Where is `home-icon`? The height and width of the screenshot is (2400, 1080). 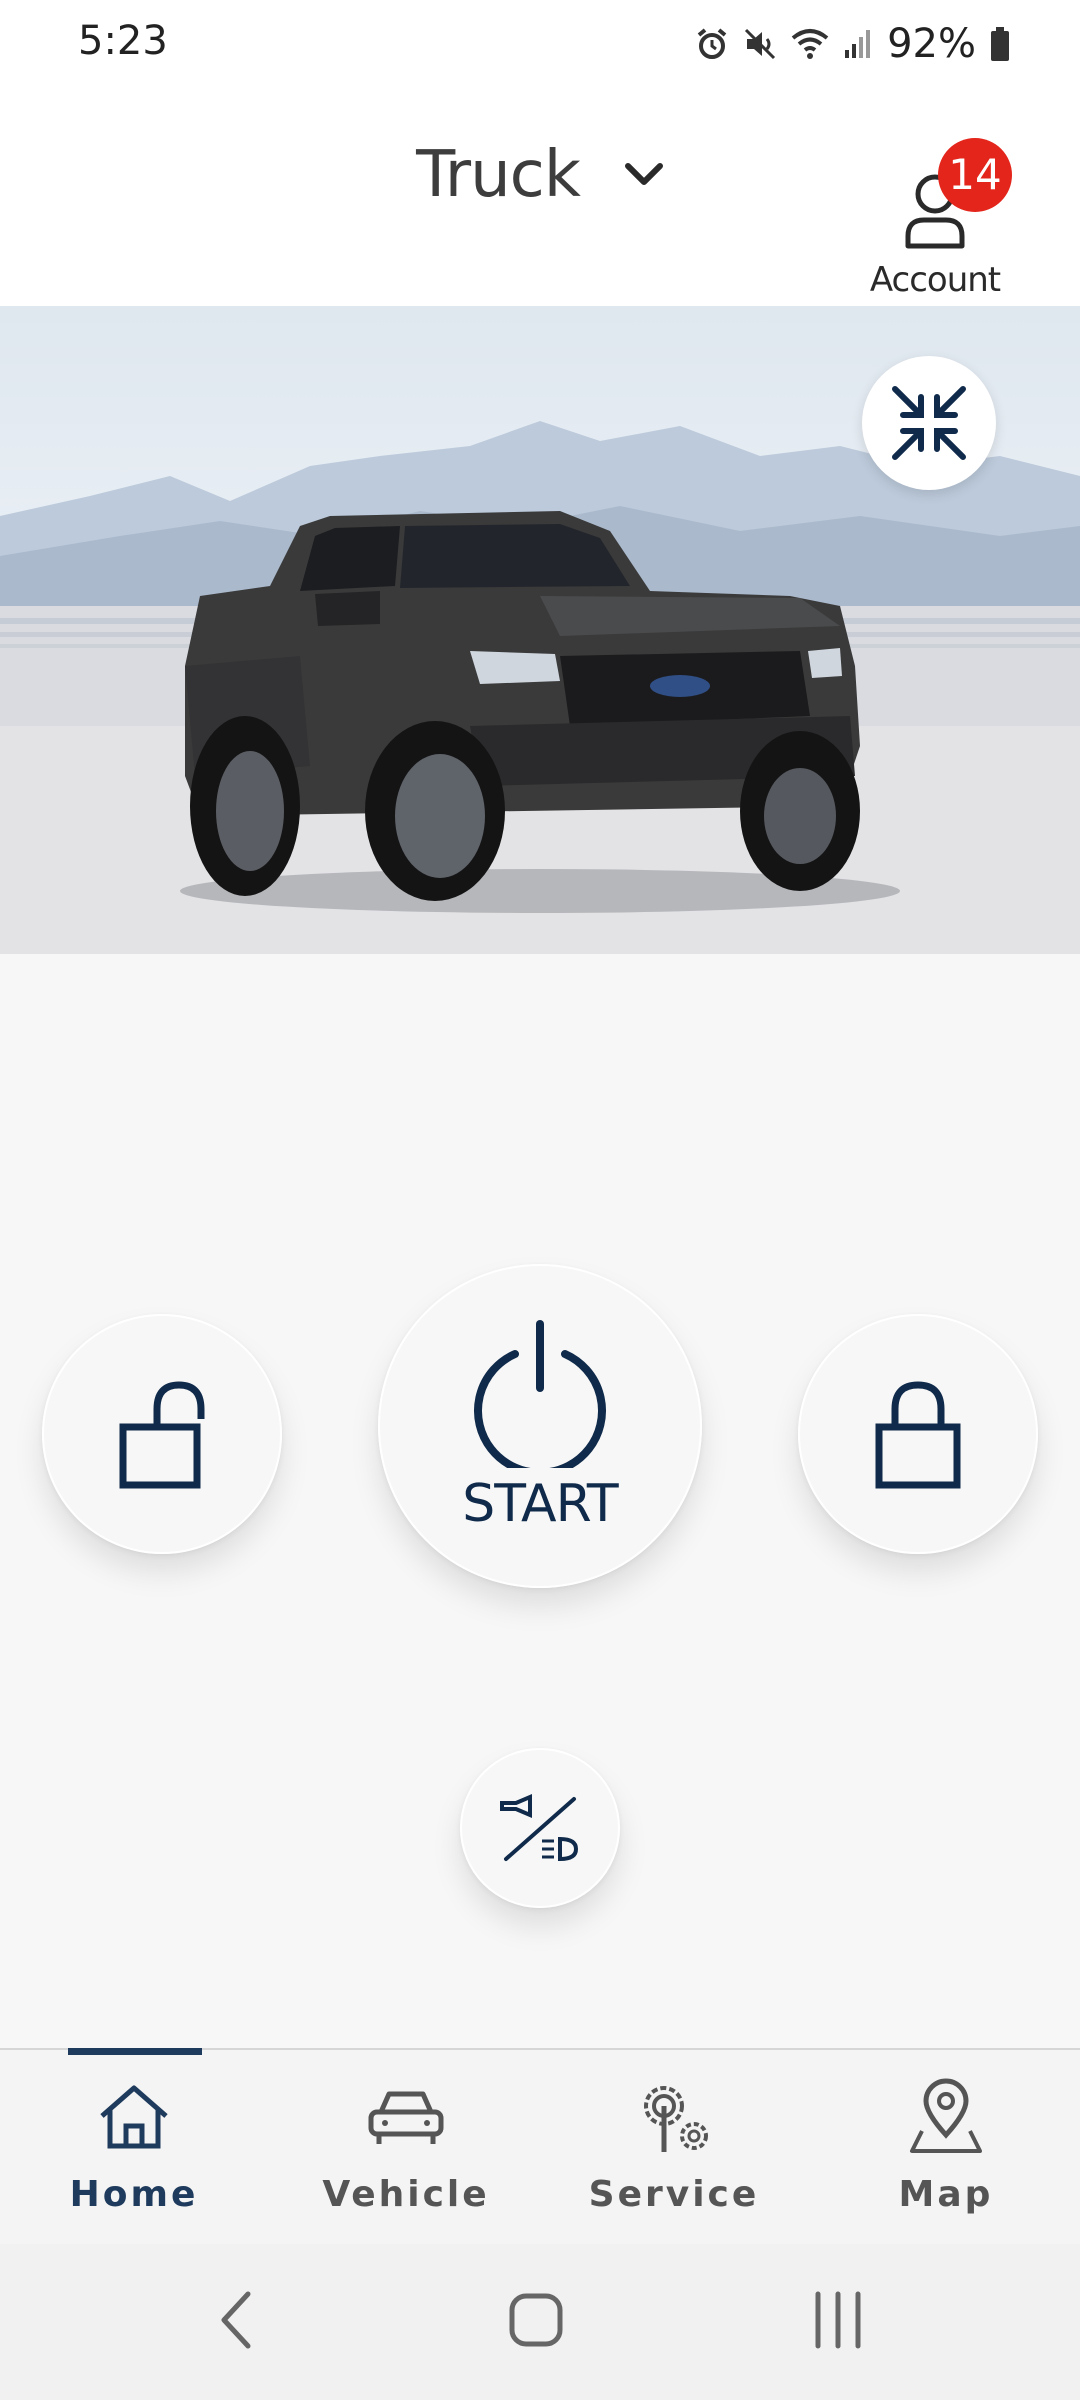
home-icon is located at coordinates (134, 2117).